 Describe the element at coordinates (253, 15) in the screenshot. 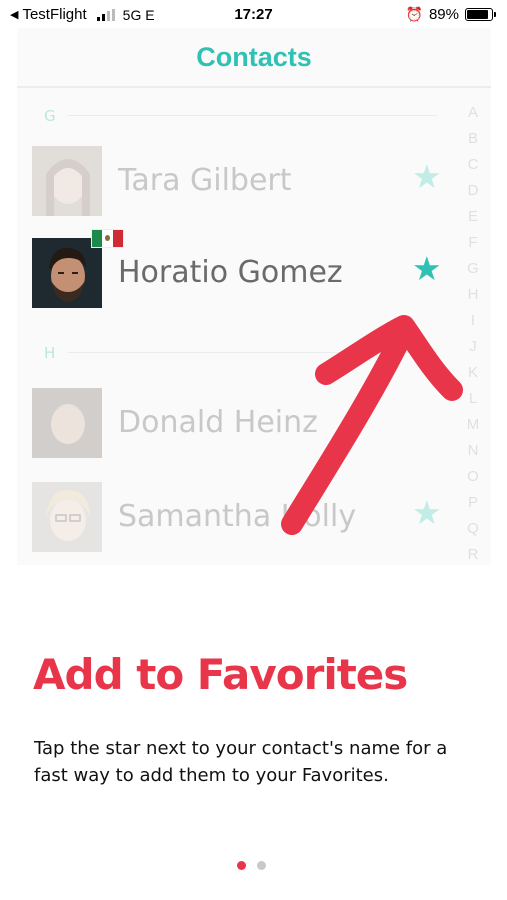

I see `status-bar: ◀ TestFlight 5G E 17:27 ⏰ 89%` at that location.